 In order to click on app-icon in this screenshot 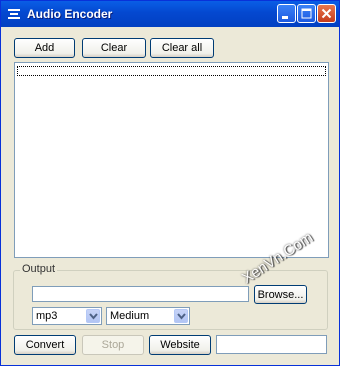, I will do `click(14, 14)`.